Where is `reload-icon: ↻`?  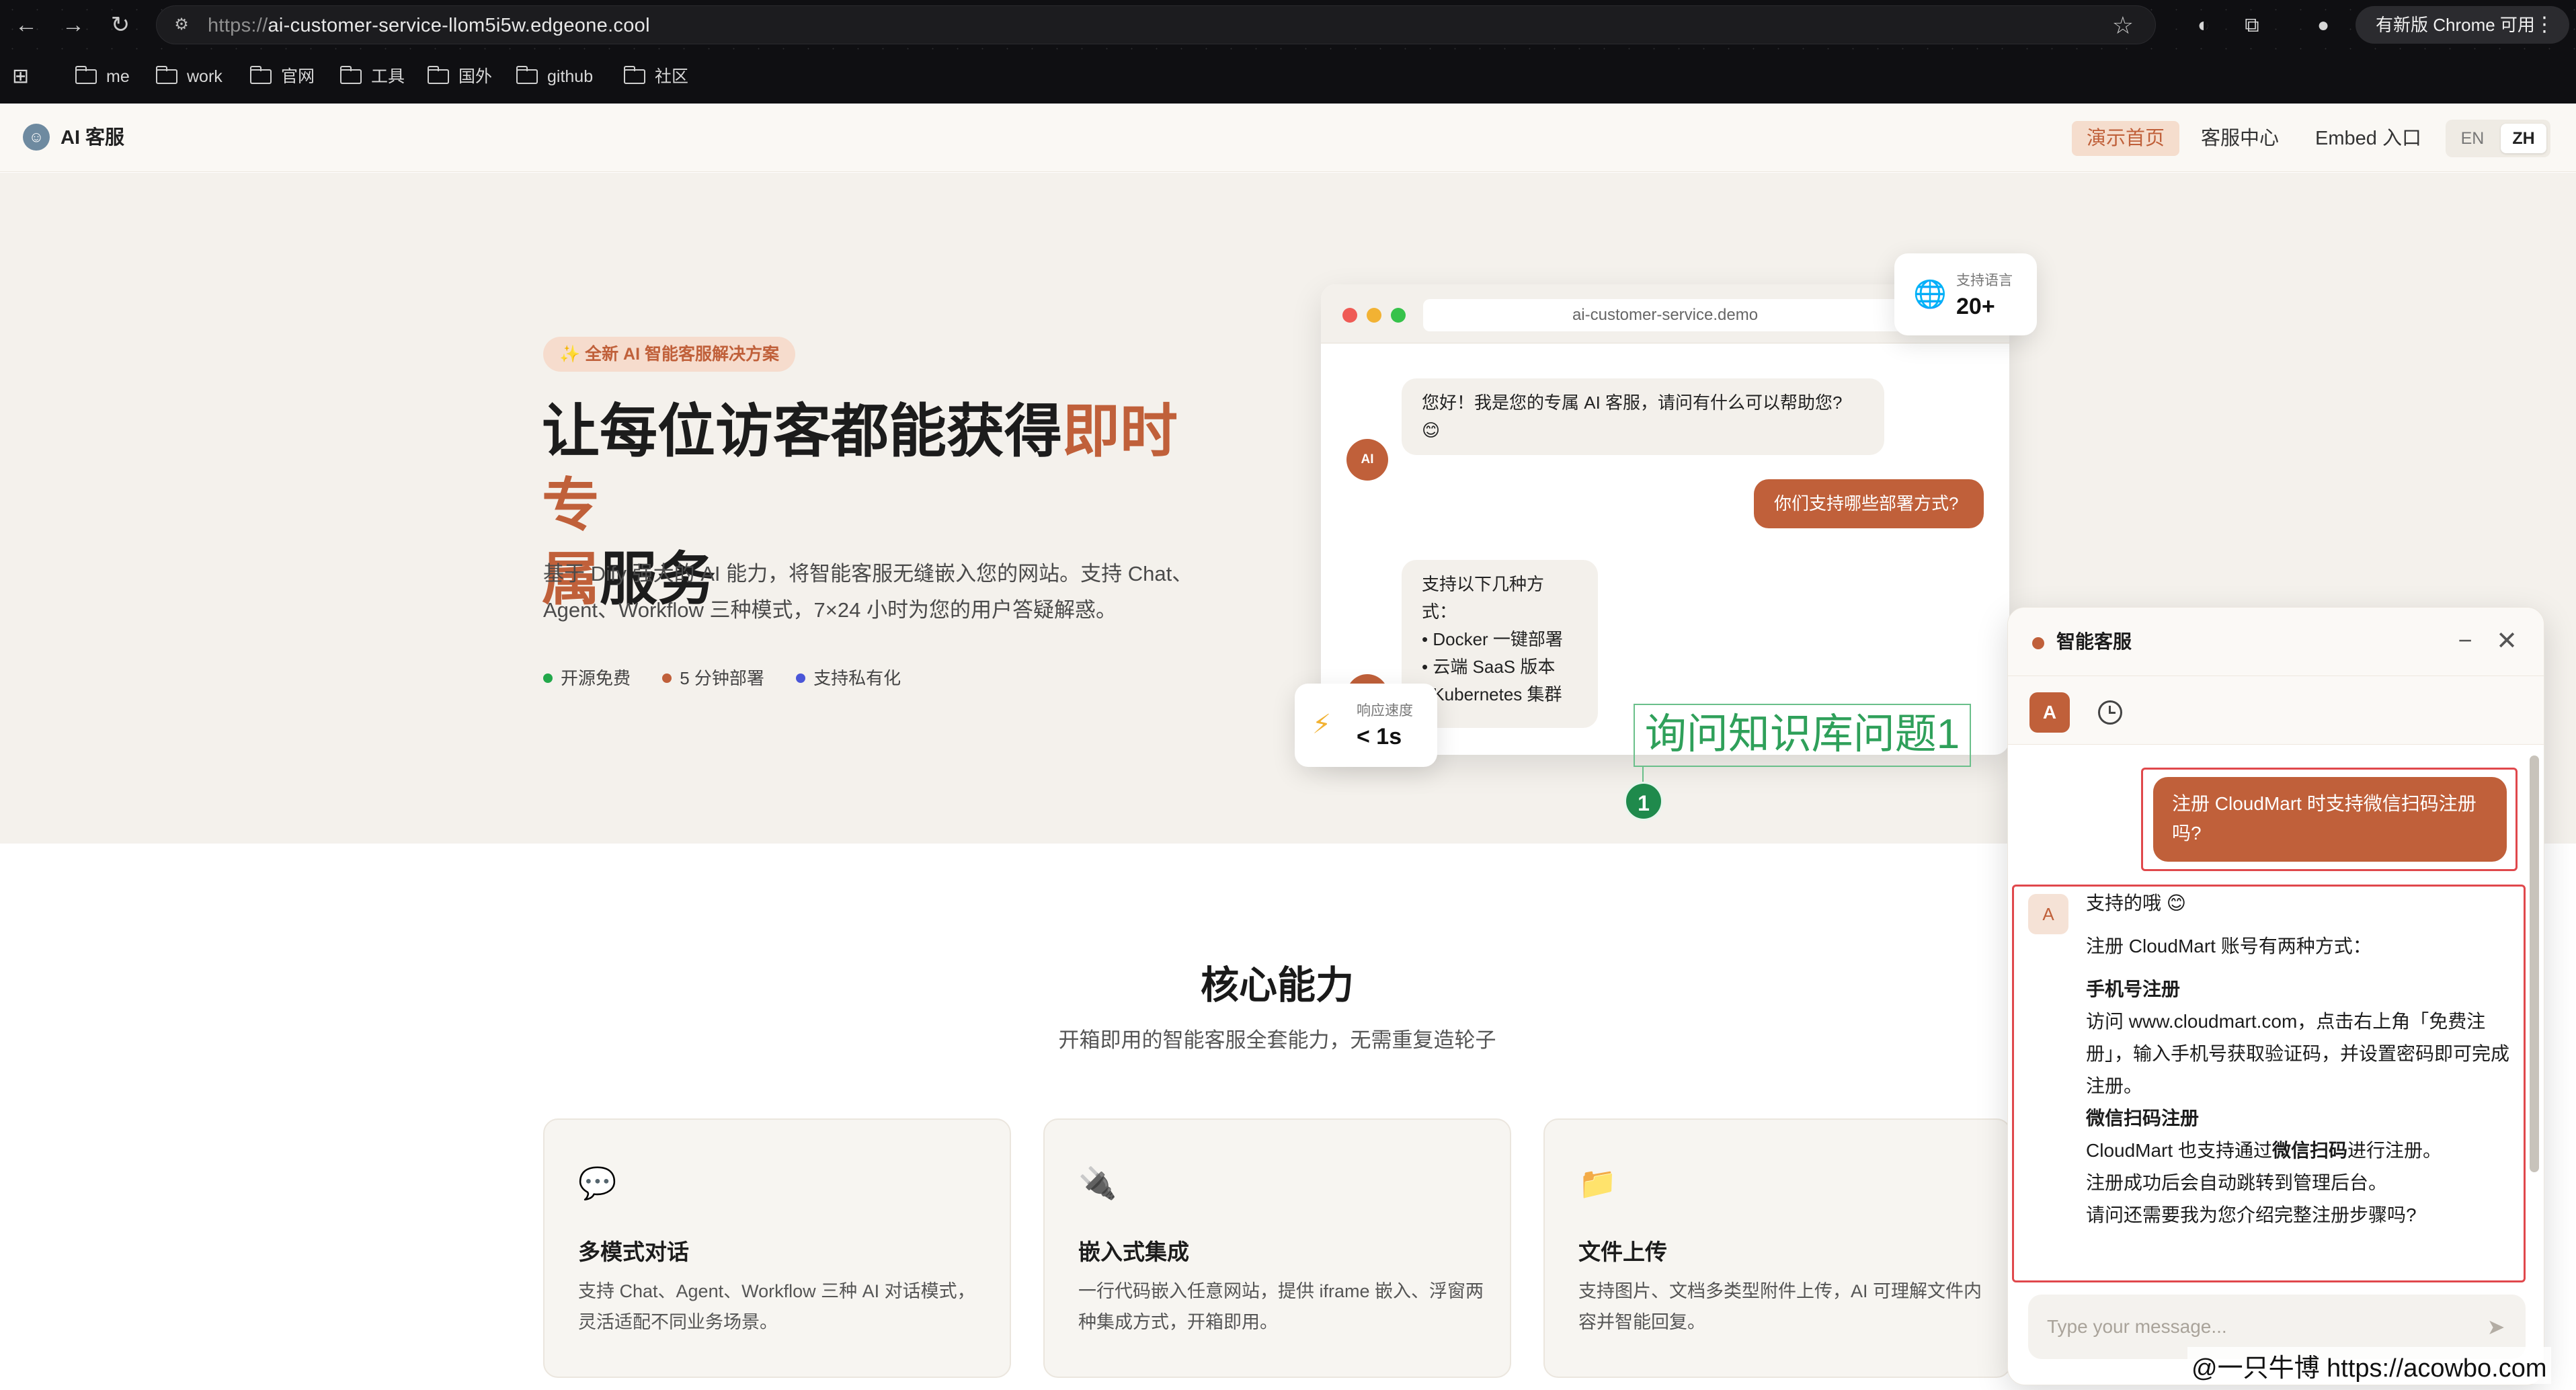
reload-icon: ↻ is located at coordinates (120, 25).